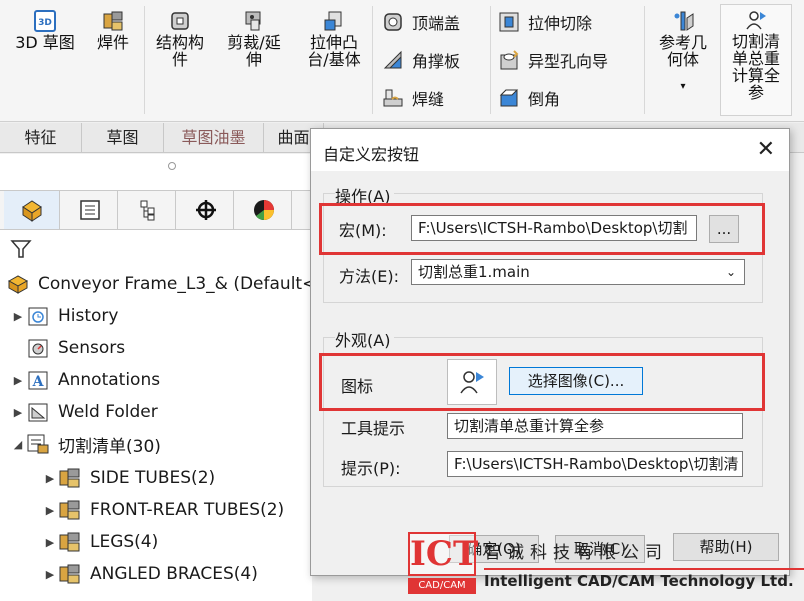 Image resolution: width=804 pixels, height=601 pixels. What do you see at coordinates (45, 42) in the screenshot?
I see `sketch3d-label: 3D 草图` at bounding box center [45, 42].